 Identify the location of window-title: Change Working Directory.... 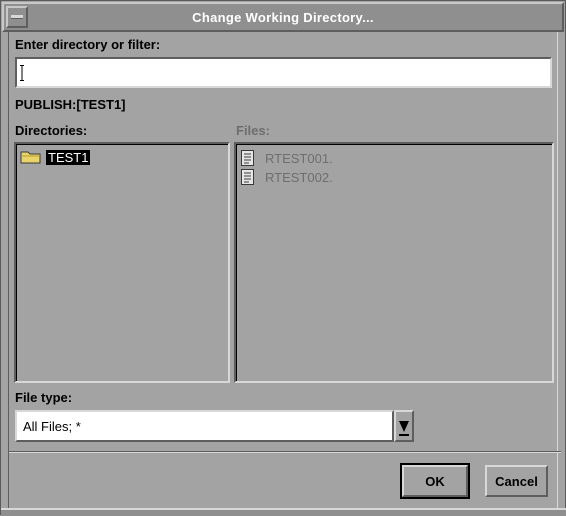
(283, 17).